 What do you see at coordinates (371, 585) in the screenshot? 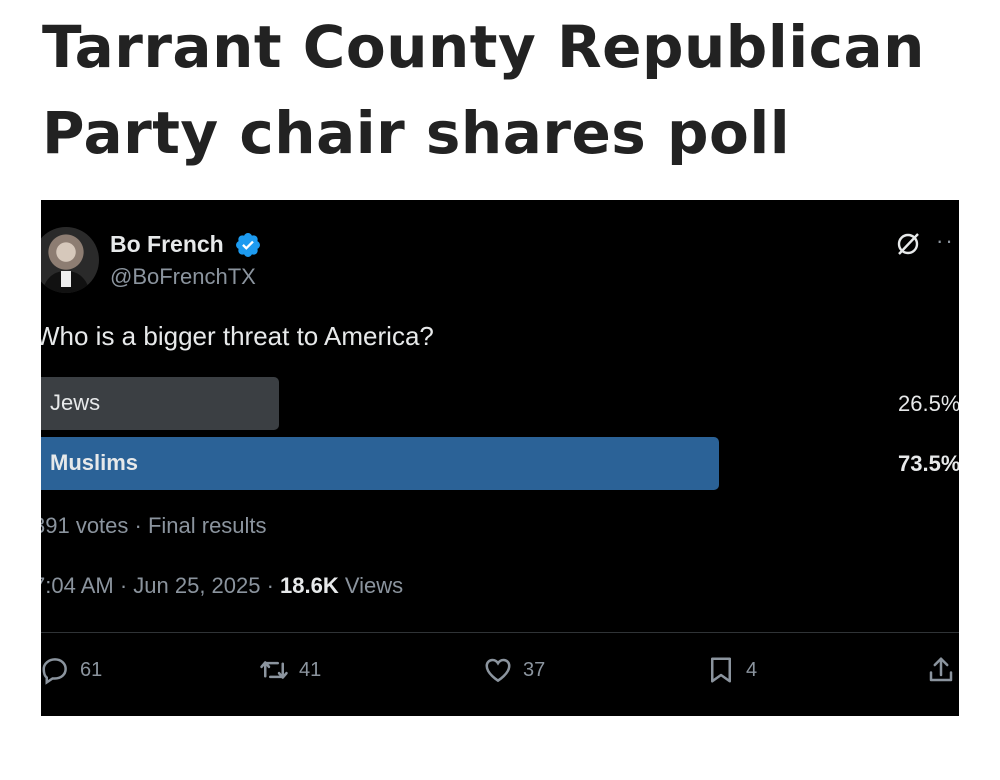
I see `views-label: Views` at bounding box center [371, 585].